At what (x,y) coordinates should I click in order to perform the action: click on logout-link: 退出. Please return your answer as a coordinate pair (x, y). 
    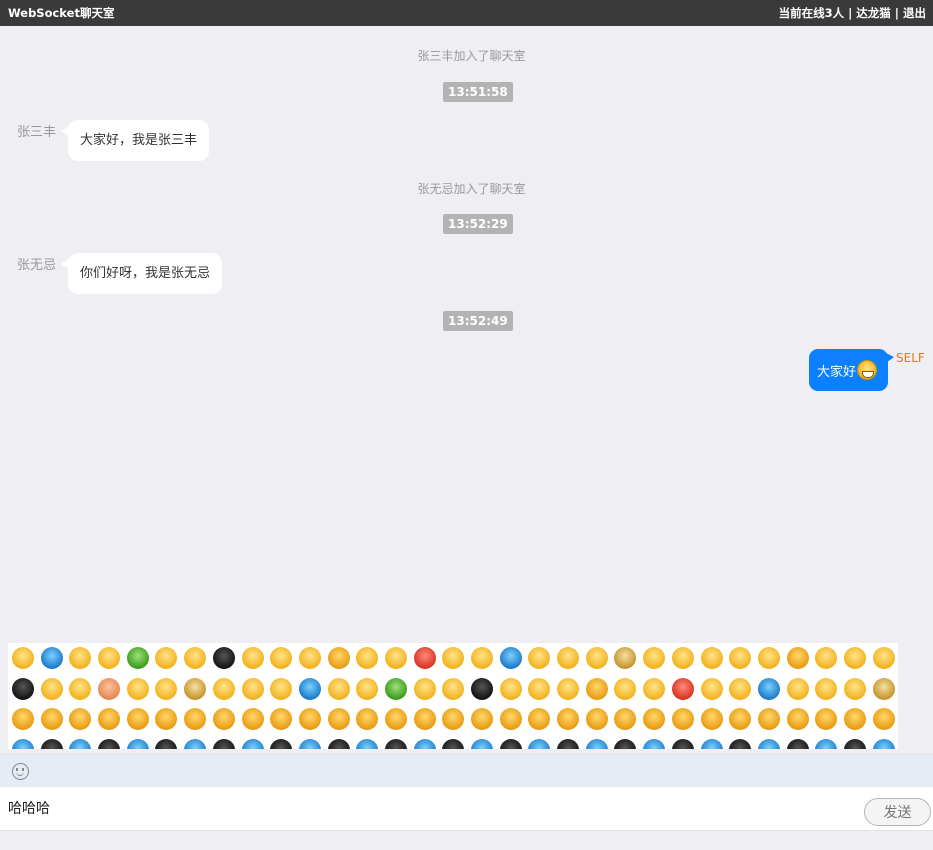
    Looking at the image, I should click on (914, 13).